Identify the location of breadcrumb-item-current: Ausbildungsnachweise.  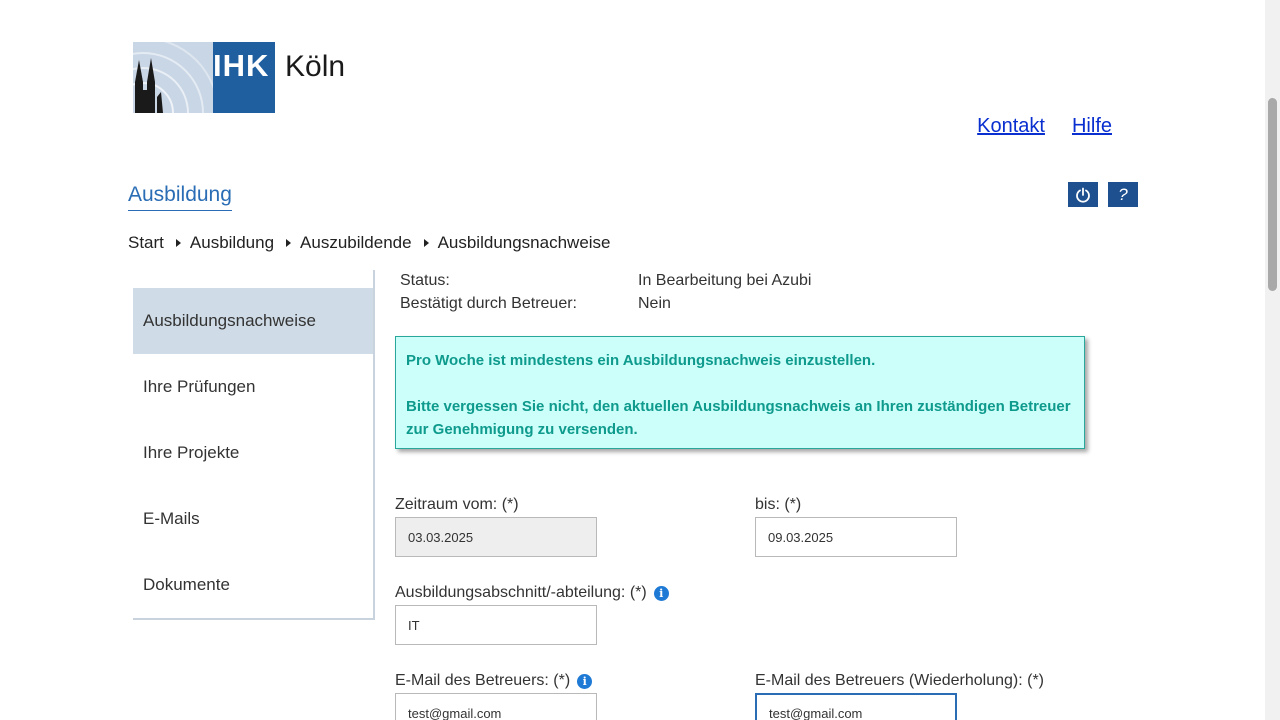
(524, 242).